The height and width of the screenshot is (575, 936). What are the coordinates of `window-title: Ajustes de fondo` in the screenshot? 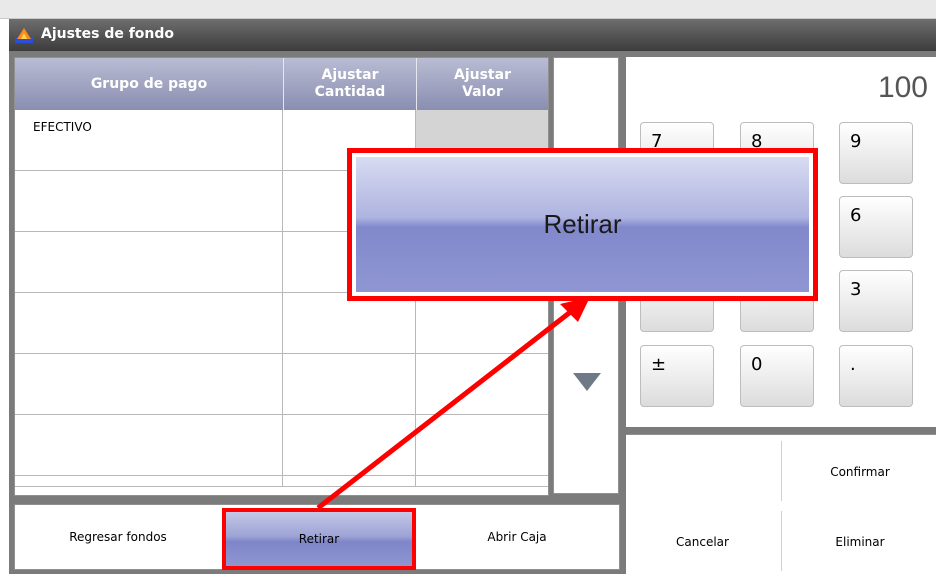 It's located at (108, 34).